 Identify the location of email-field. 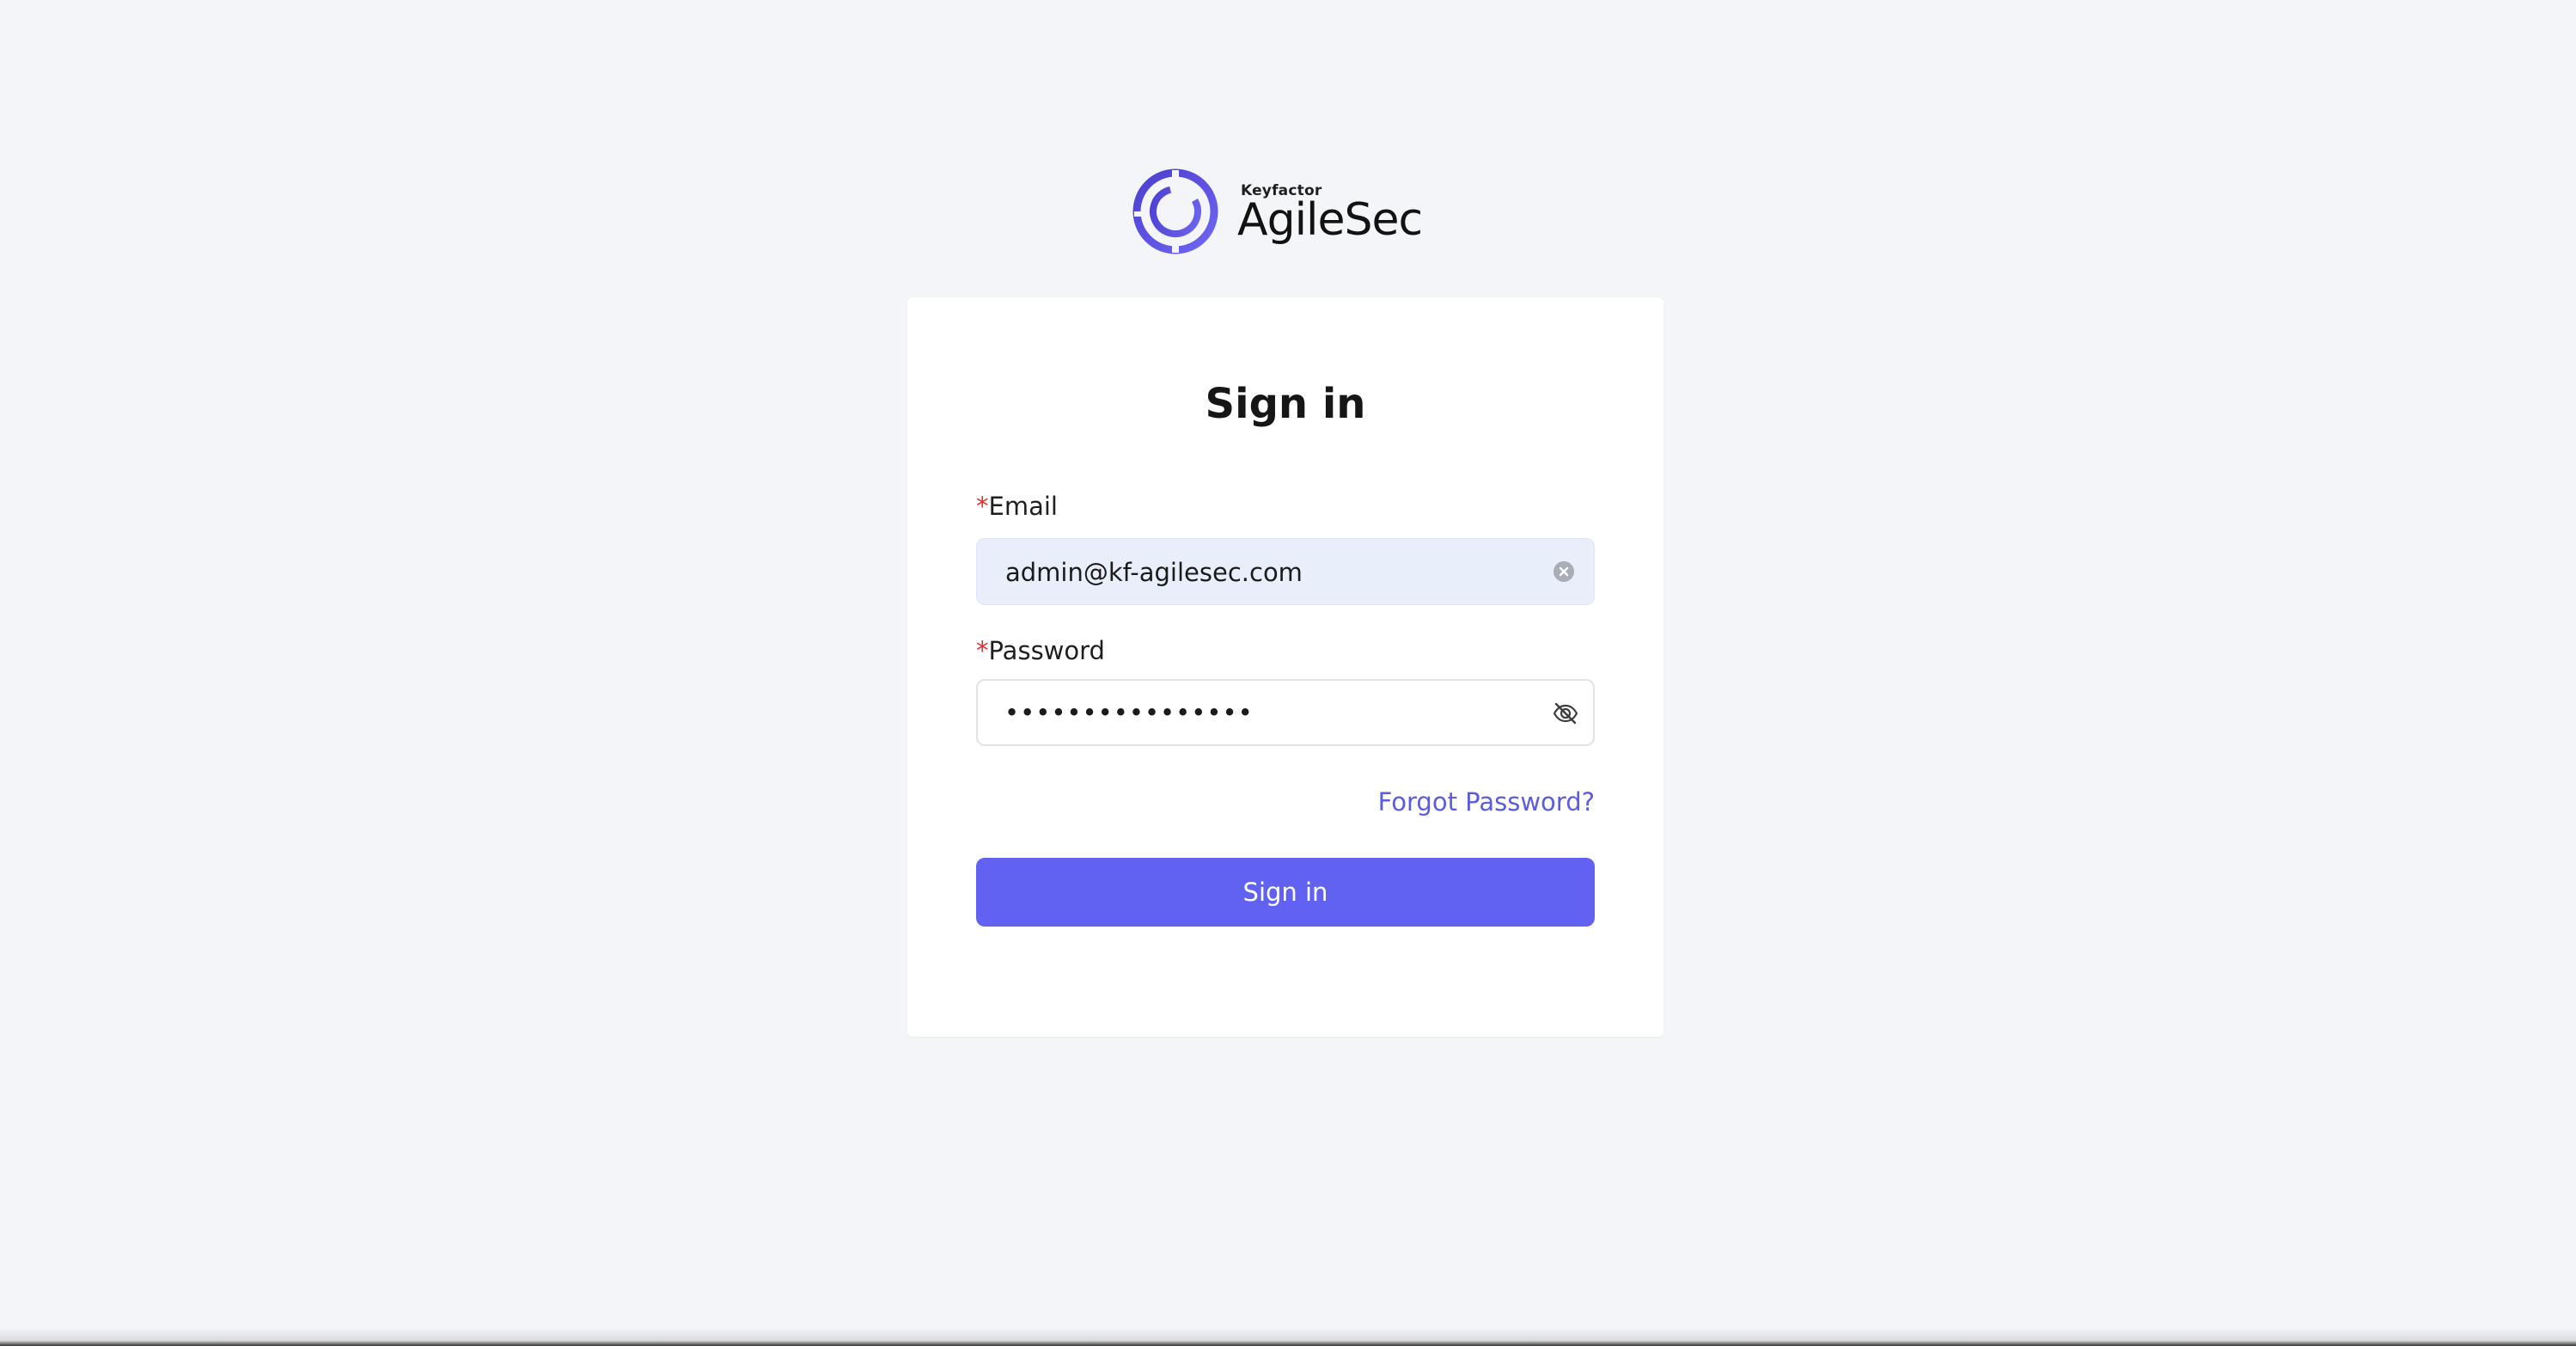
(1285, 571).